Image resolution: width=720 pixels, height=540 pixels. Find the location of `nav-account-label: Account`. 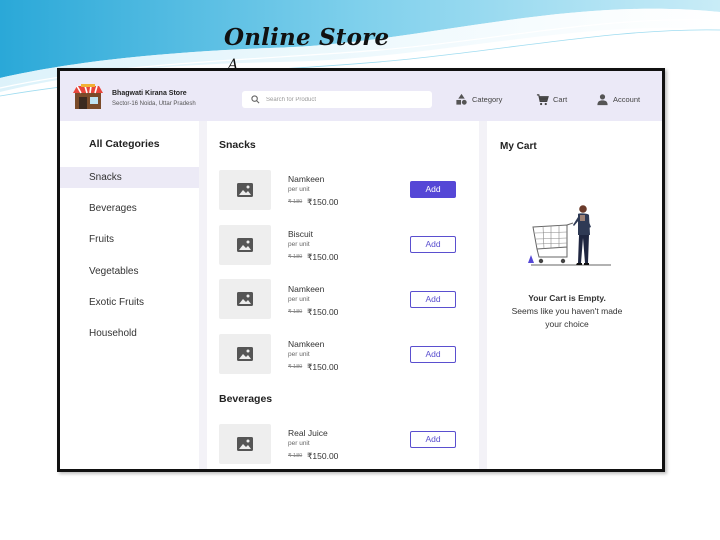

nav-account-label: Account is located at coordinates (627, 99).